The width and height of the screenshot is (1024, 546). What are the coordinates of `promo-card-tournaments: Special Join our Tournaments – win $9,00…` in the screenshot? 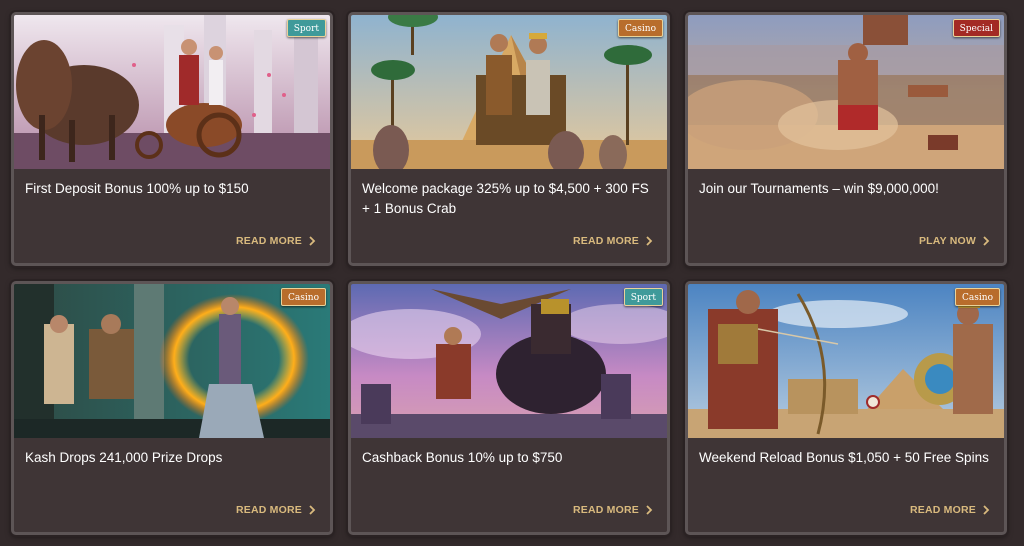 It's located at (846, 139).